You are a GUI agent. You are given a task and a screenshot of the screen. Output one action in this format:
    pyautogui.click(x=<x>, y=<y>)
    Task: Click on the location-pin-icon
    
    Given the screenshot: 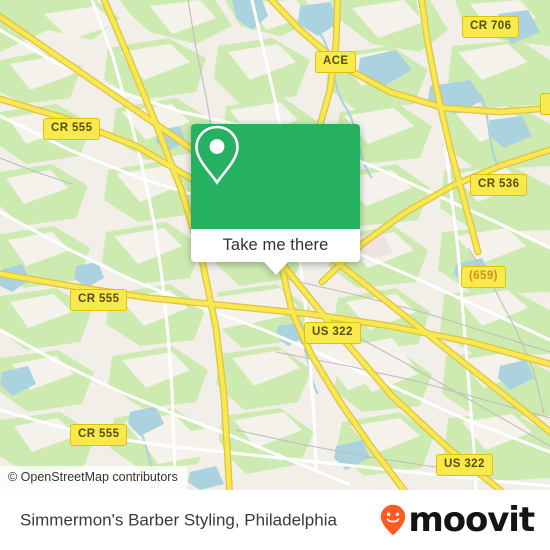 What is the action you would take?
    pyautogui.click(x=217, y=155)
    